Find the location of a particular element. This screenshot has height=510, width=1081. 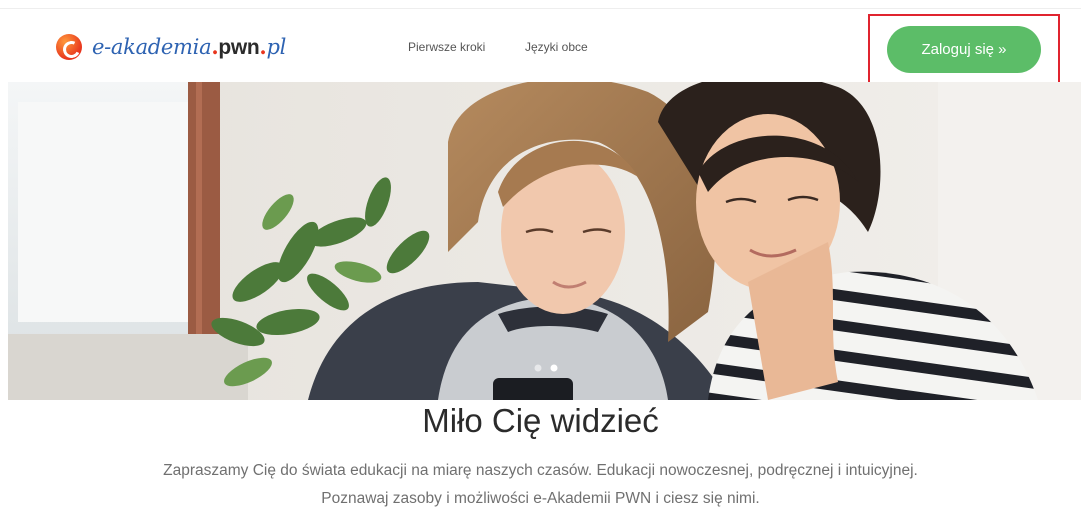

login-button: Zaloguj się » is located at coordinates (964, 49).